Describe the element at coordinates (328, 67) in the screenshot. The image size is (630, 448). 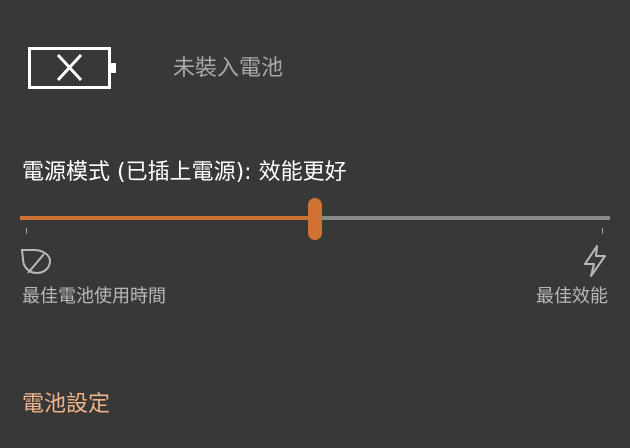
I see `battery-status-row: 未裝入電池` at that location.